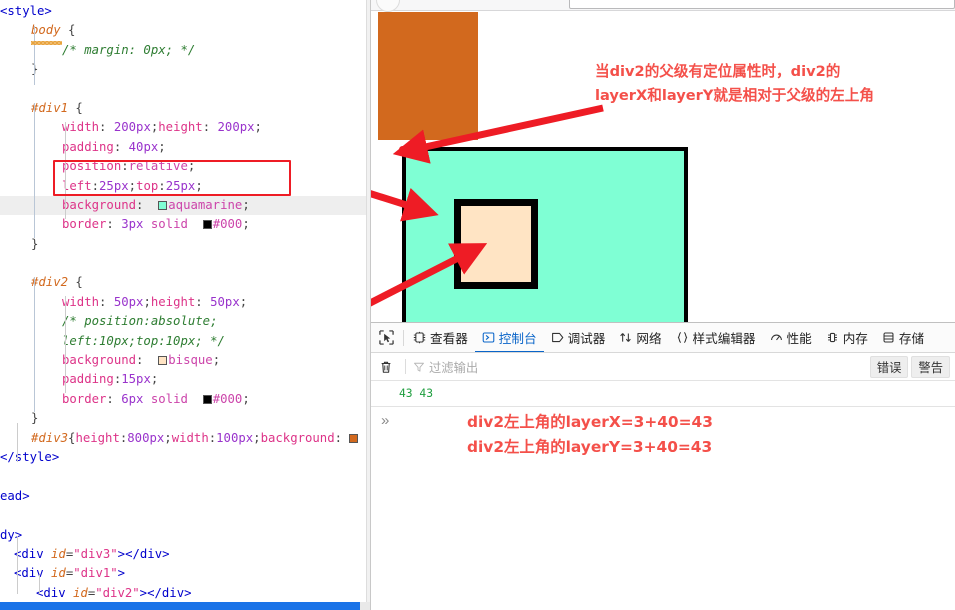 The height and width of the screenshot is (610, 955). Describe the element at coordinates (402, 149) in the screenshot. I see `origin-marker-dot` at that location.